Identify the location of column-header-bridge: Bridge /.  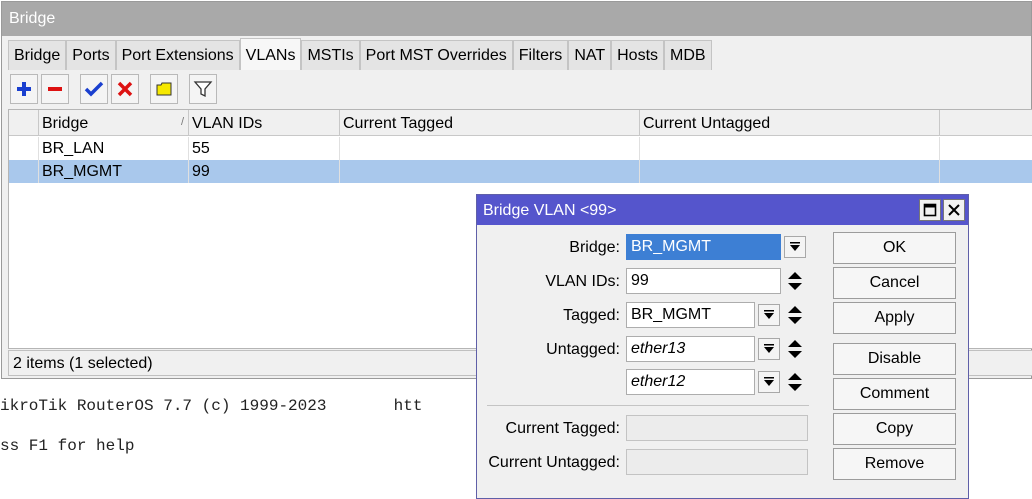
(114, 123).